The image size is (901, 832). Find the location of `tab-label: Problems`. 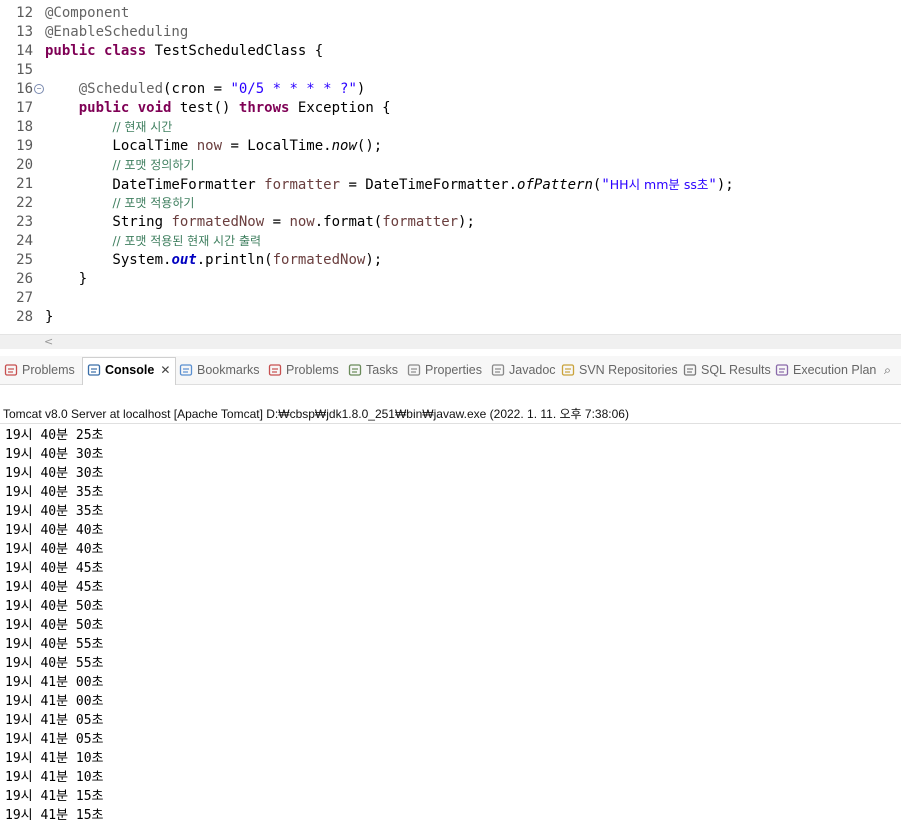

tab-label: Problems is located at coordinates (48, 370).